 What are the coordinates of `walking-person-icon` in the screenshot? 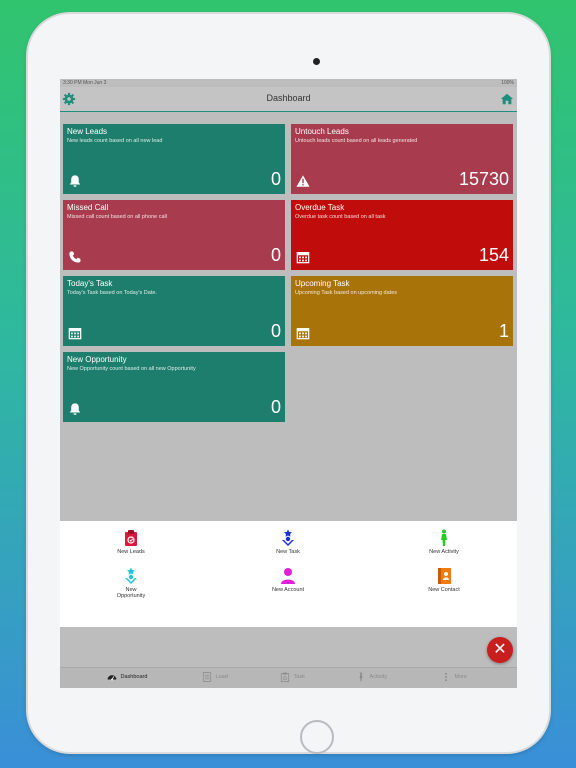 It's located at (361, 677).